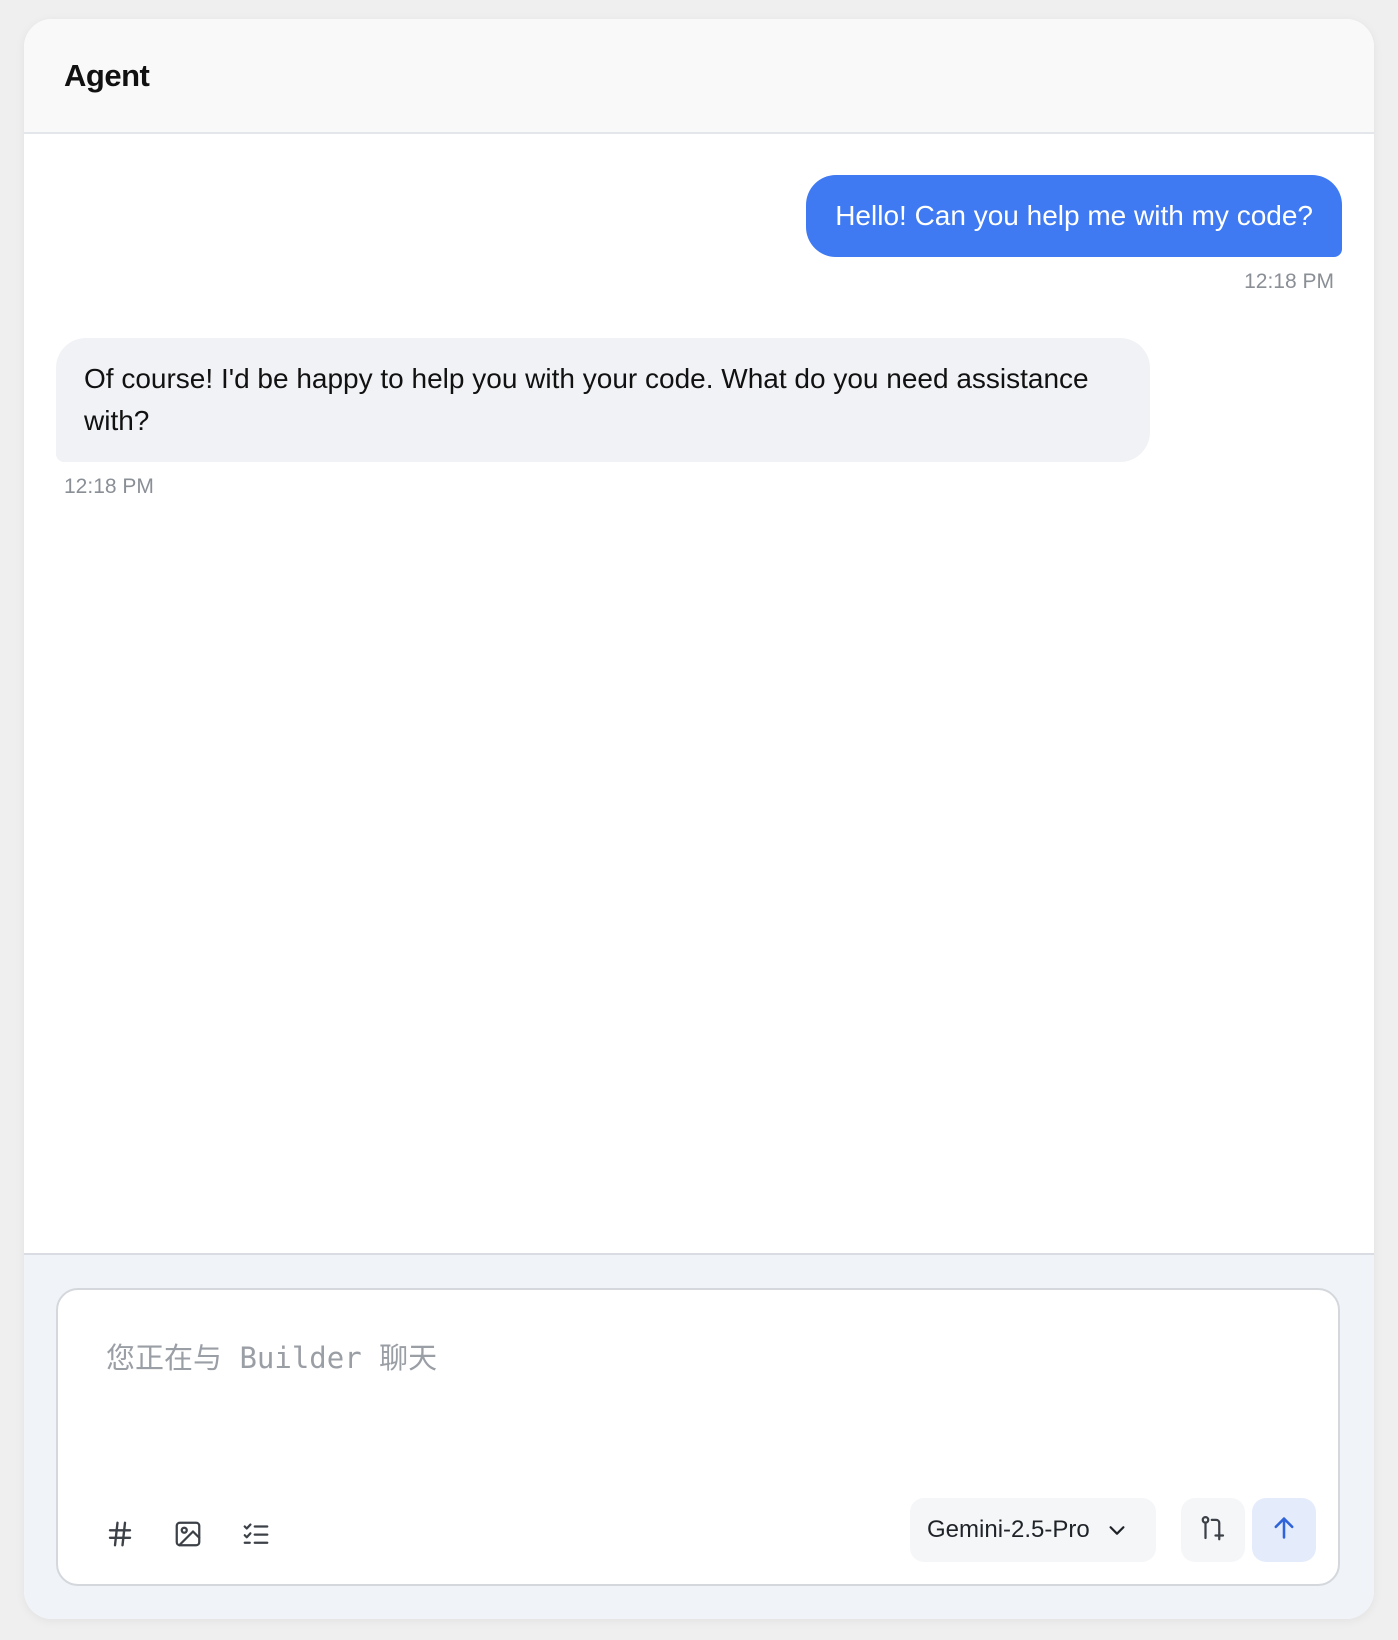 This screenshot has width=1398, height=1640. I want to click on user-message-bubble: Hello! Can you help me with my code?, so click(1074, 216).